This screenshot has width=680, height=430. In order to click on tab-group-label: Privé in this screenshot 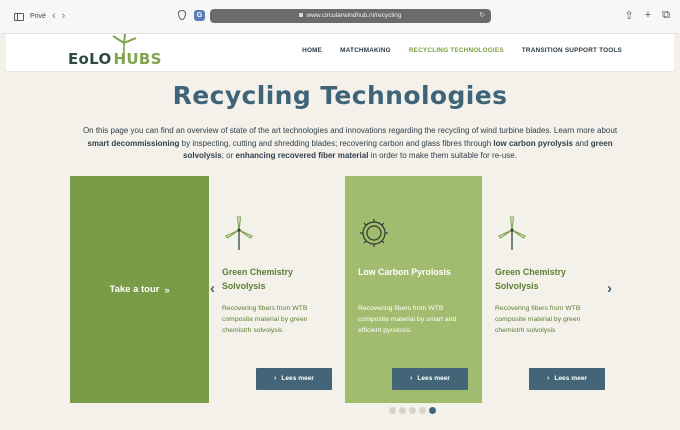, I will do `click(38, 16)`.